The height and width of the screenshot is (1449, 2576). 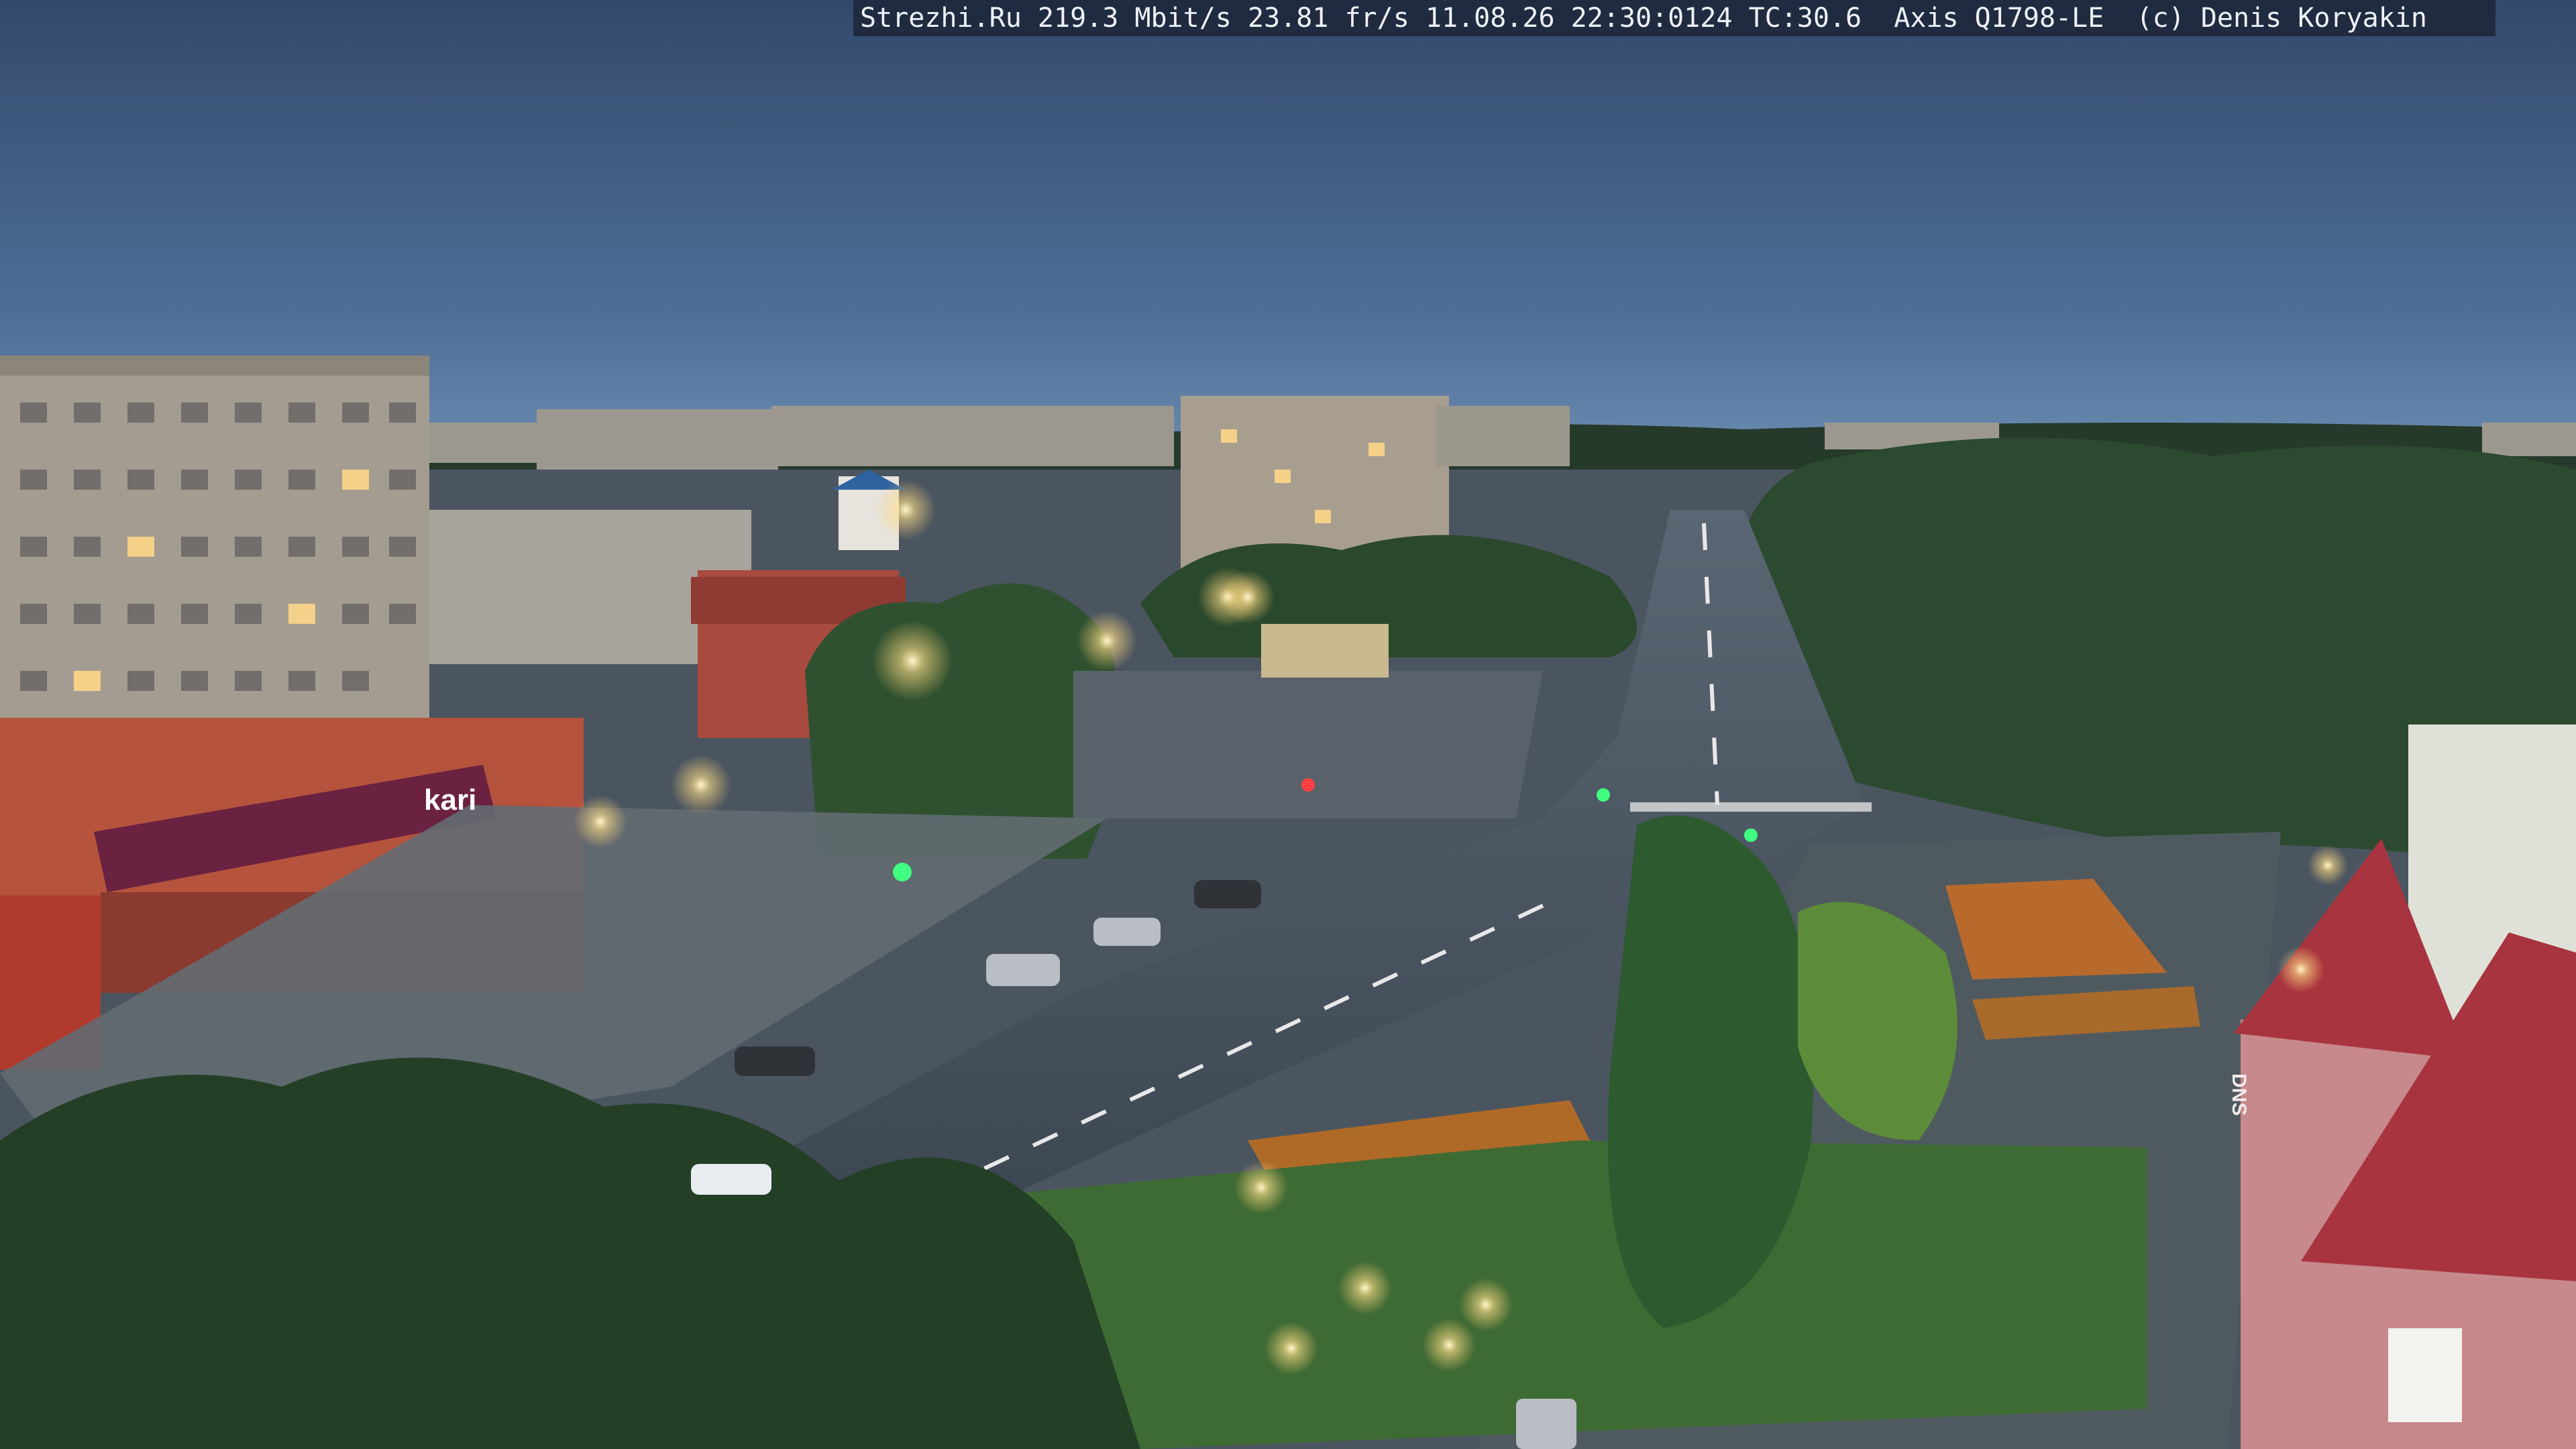 What do you see at coordinates (1308, 744) in the screenshot?
I see `central-plaza` at bounding box center [1308, 744].